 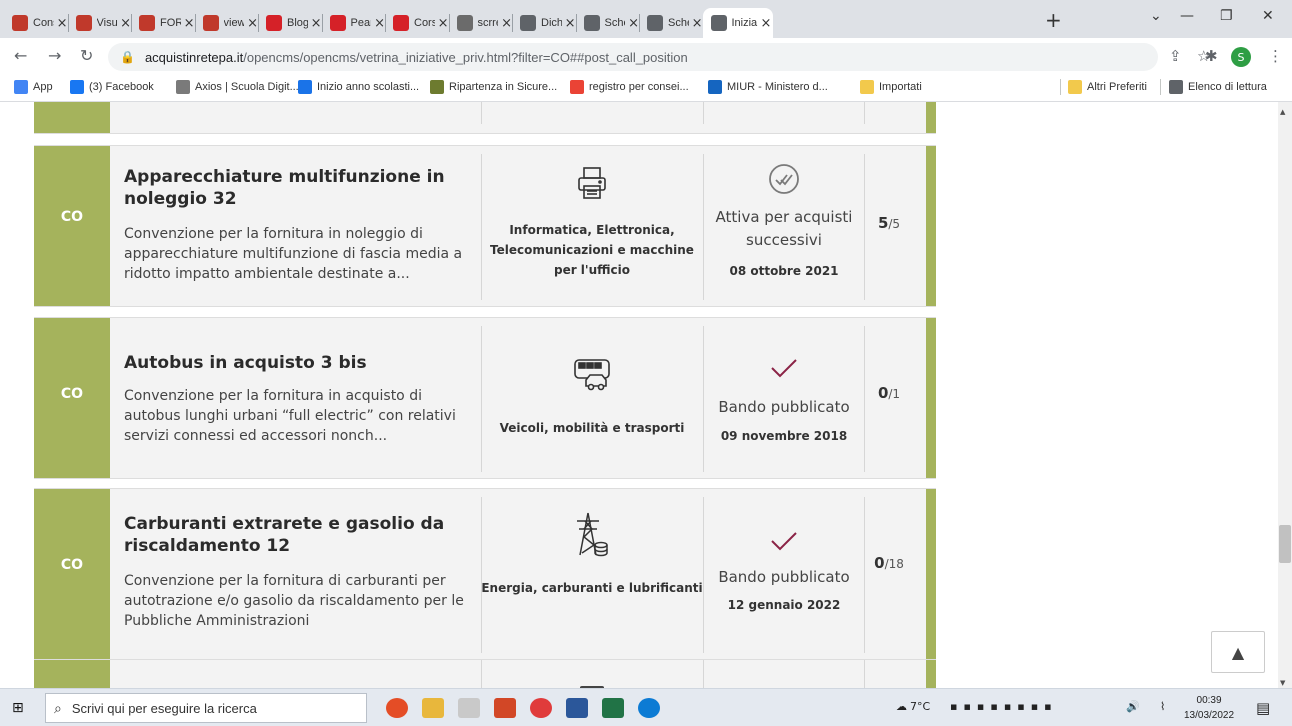 What do you see at coordinates (397, 708) in the screenshot?
I see `chrome-app-icon` at bounding box center [397, 708].